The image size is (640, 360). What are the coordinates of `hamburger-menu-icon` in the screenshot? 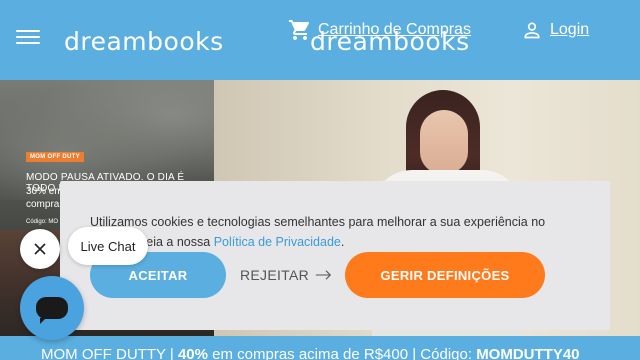 It's located at (28, 37).